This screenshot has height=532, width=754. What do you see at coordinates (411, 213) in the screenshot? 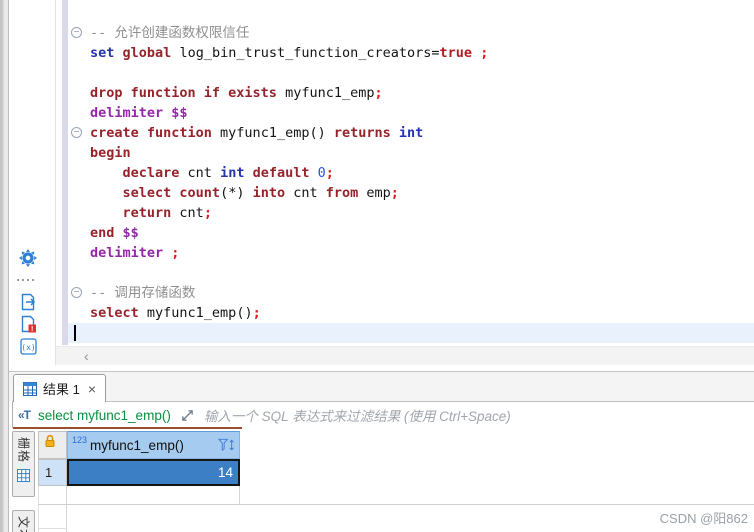
I see `code-line: return cnt;` at bounding box center [411, 213].